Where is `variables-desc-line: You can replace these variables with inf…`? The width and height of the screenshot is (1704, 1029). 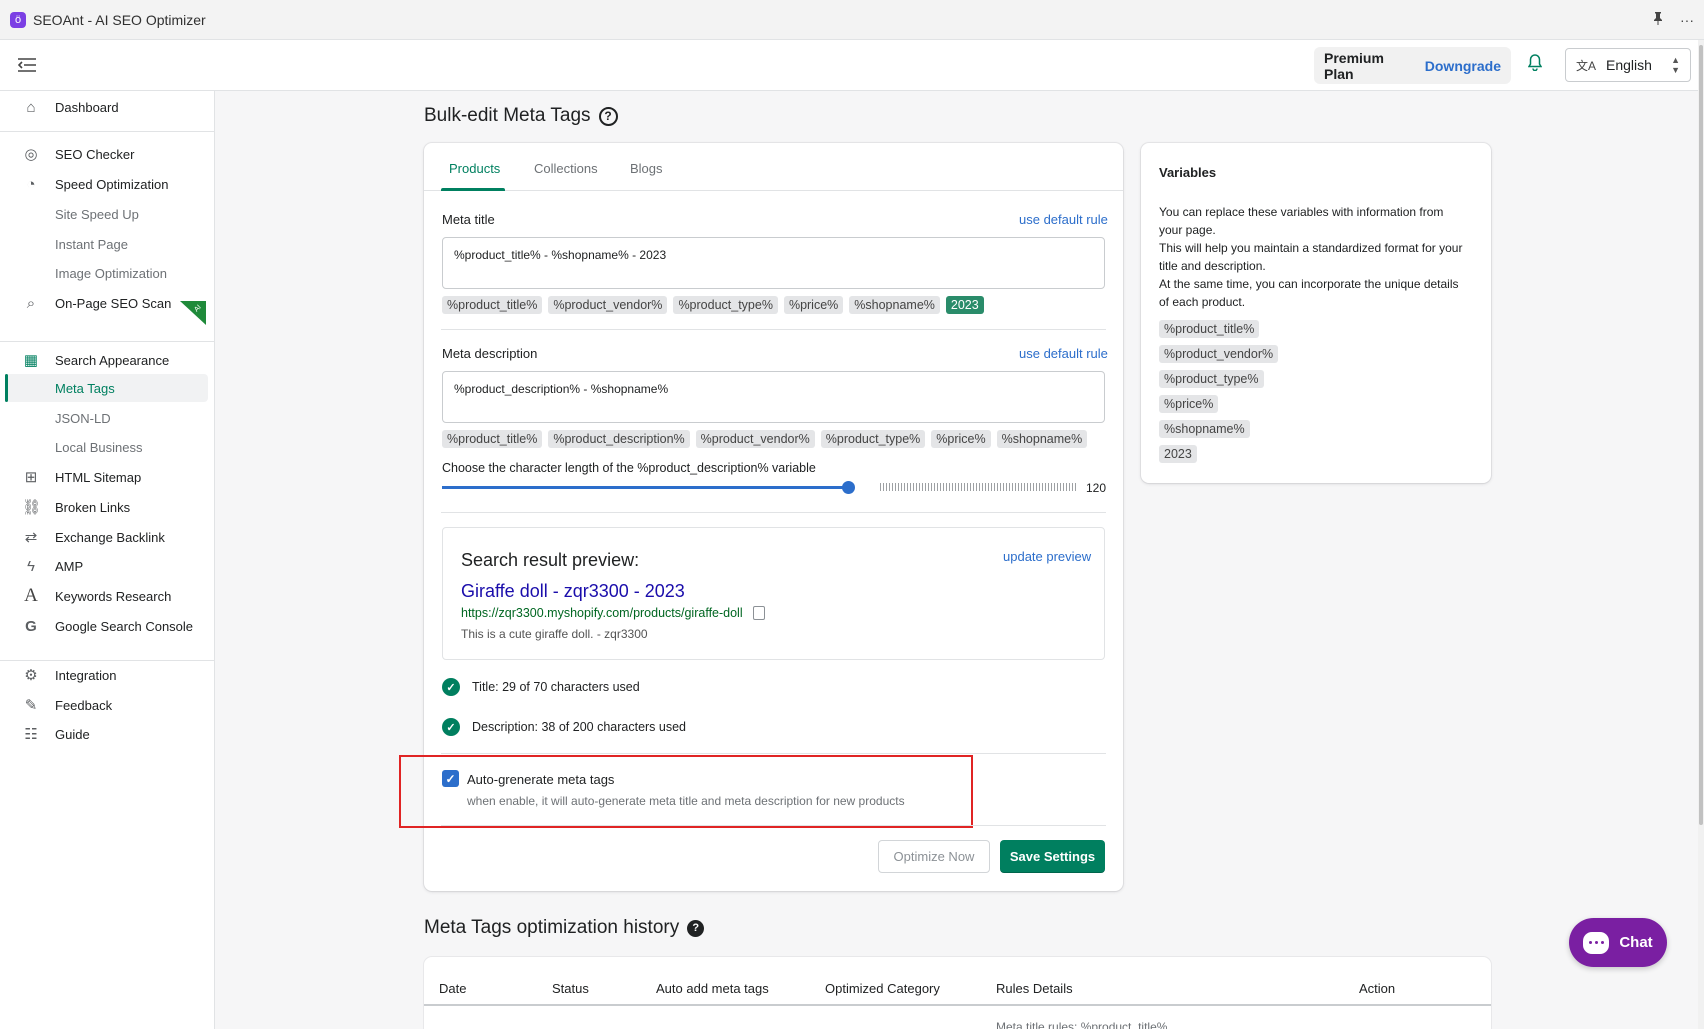 variables-desc-line: You can replace these variables with inf… is located at coordinates (1301, 221).